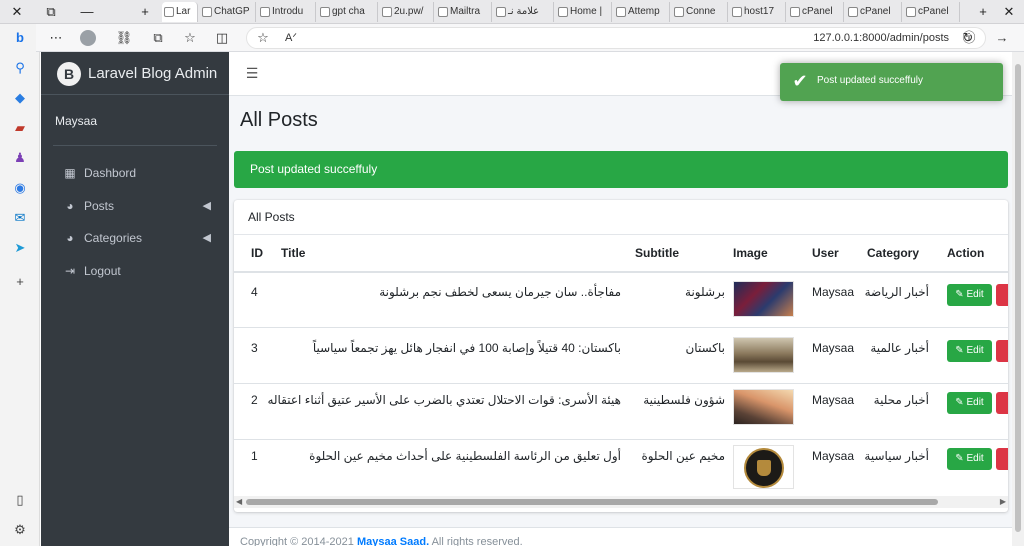 The height and width of the screenshot is (546, 1024). What do you see at coordinates (621, 169) in the screenshot?
I see `success-alert: Post updated succeffuly` at bounding box center [621, 169].